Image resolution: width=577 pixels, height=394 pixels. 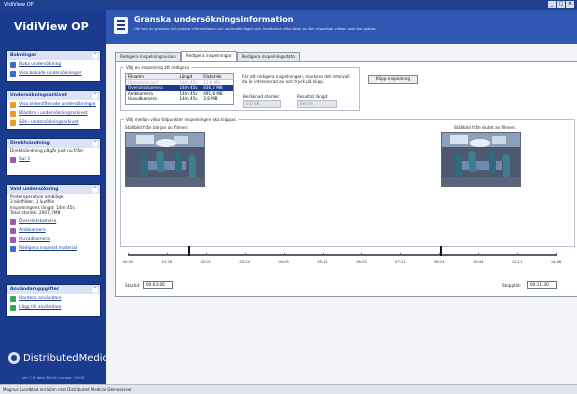 I want to click on end-frame-title: Ställbild från slutet av filmen:, so click(x=484, y=127).